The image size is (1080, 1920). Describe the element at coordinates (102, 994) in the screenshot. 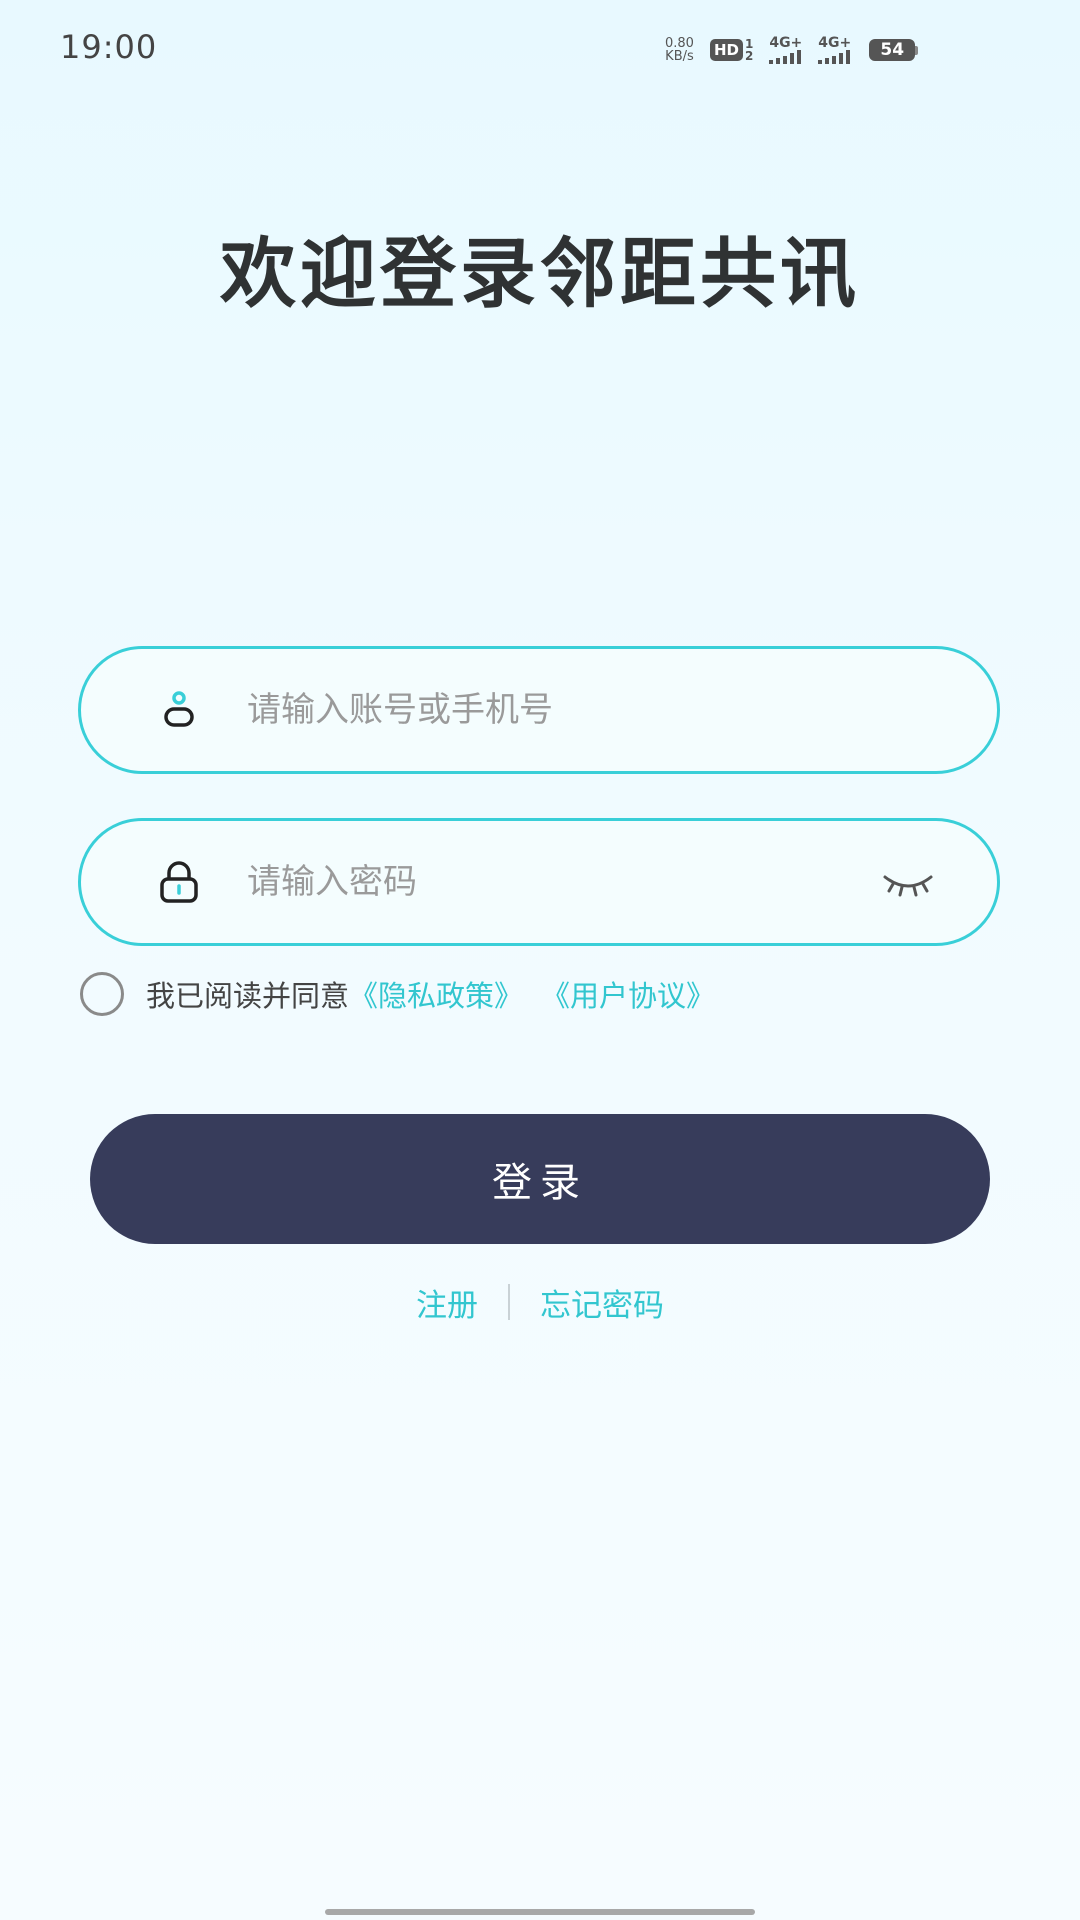

I see `agreement-checkbox` at that location.